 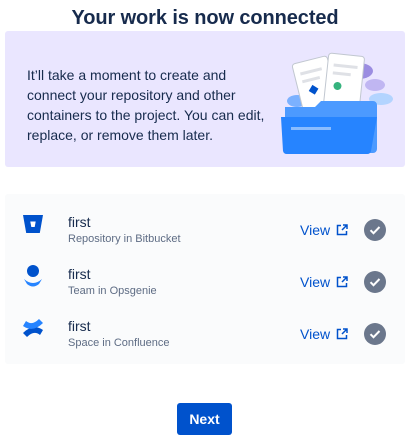 What do you see at coordinates (33, 224) in the screenshot?
I see `bitbucket-icon` at bounding box center [33, 224].